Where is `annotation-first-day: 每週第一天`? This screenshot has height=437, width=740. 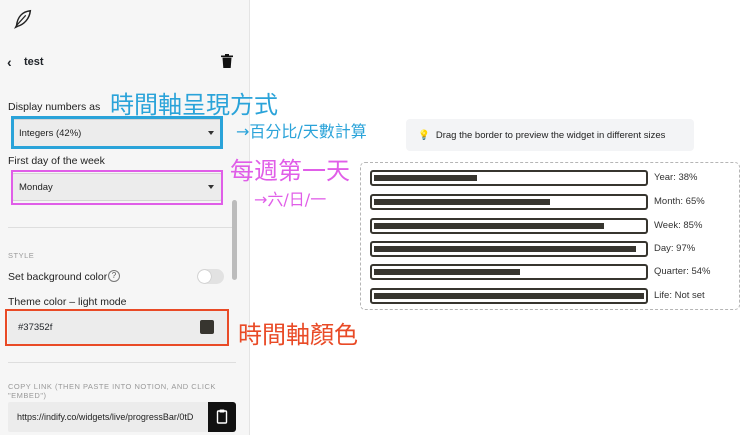
annotation-first-day: 每週第一天 is located at coordinates (290, 171).